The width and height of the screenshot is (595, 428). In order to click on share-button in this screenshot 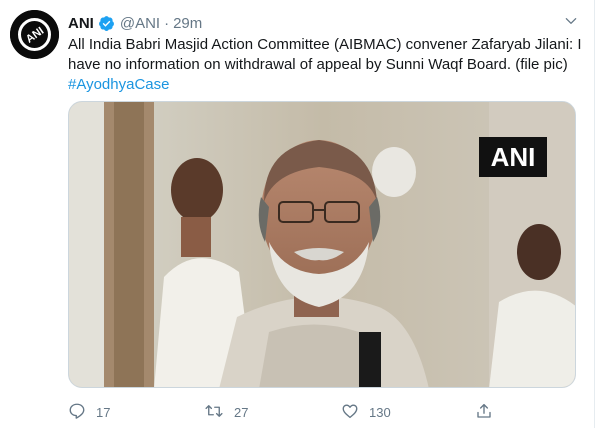, I will do `click(484, 412)`.